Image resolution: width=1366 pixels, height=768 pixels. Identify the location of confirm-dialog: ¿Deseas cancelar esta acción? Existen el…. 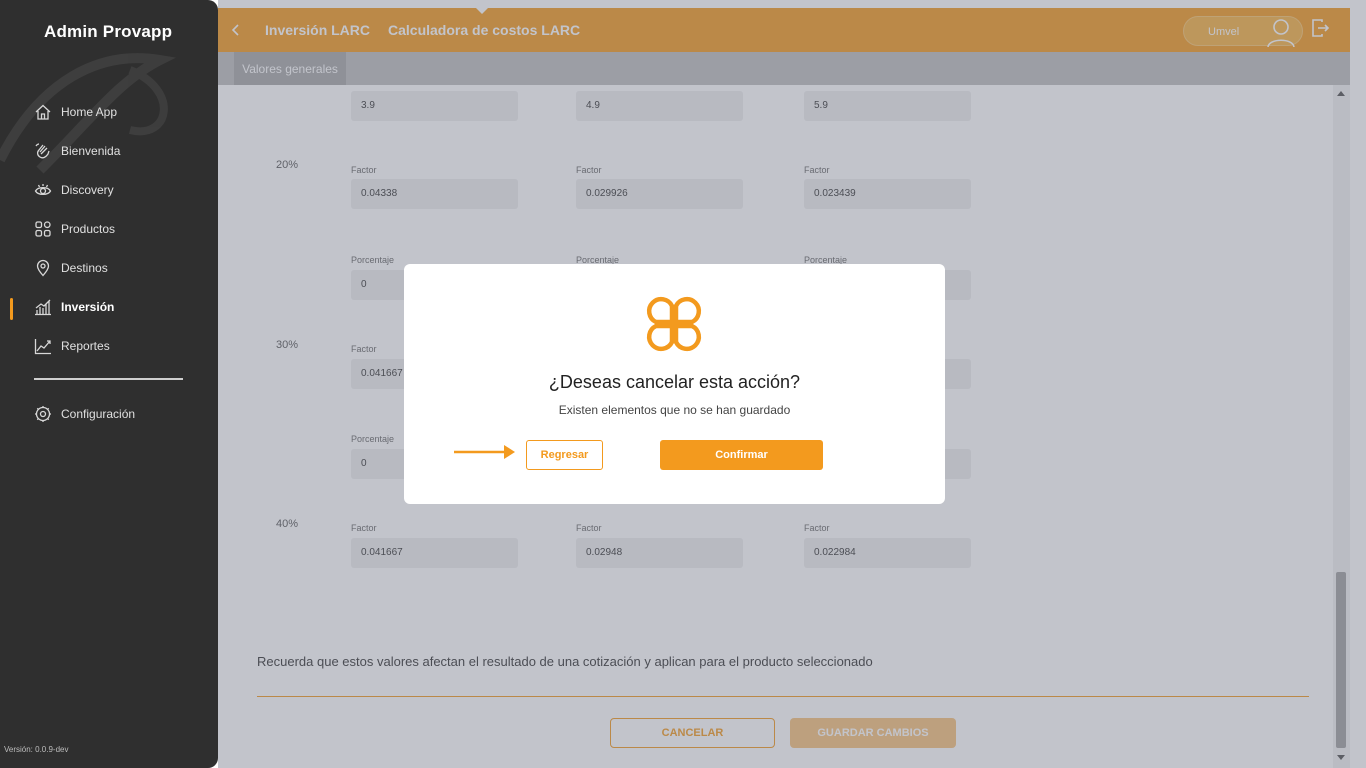
(674, 384).